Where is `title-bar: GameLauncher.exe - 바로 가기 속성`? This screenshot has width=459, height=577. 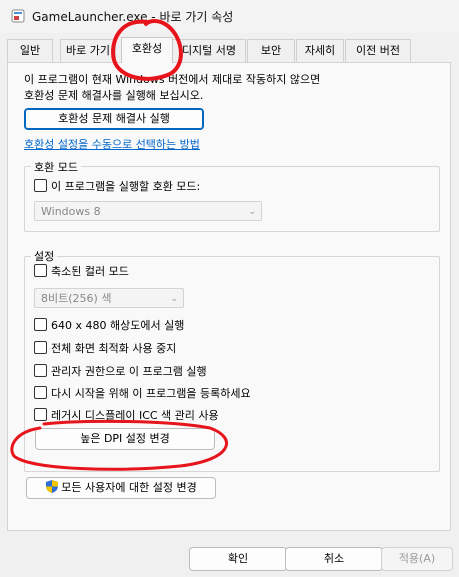
title-bar: GameLauncher.exe - 바로 가기 속성 is located at coordinates (229, 16).